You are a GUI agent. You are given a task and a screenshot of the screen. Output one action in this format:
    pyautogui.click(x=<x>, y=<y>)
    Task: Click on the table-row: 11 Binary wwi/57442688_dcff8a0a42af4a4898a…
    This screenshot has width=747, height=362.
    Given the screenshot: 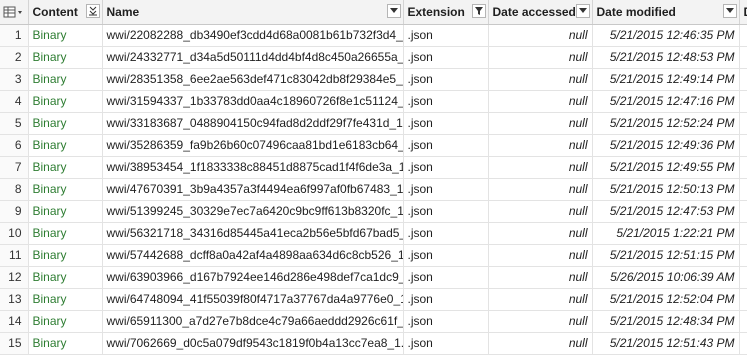 What is the action you would take?
    pyautogui.click(x=373, y=255)
    